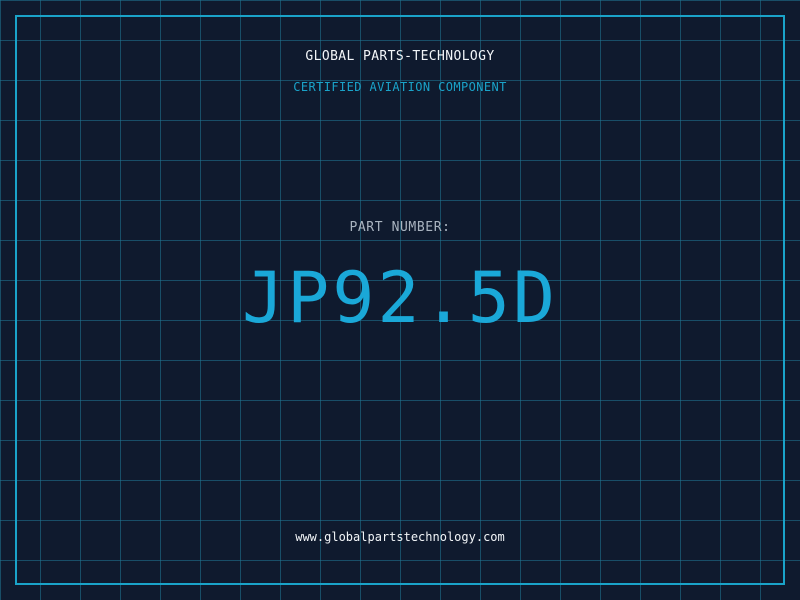 This screenshot has height=600, width=800. What do you see at coordinates (400, 227) in the screenshot?
I see `part-number-label: PART NUMBER:` at bounding box center [400, 227].